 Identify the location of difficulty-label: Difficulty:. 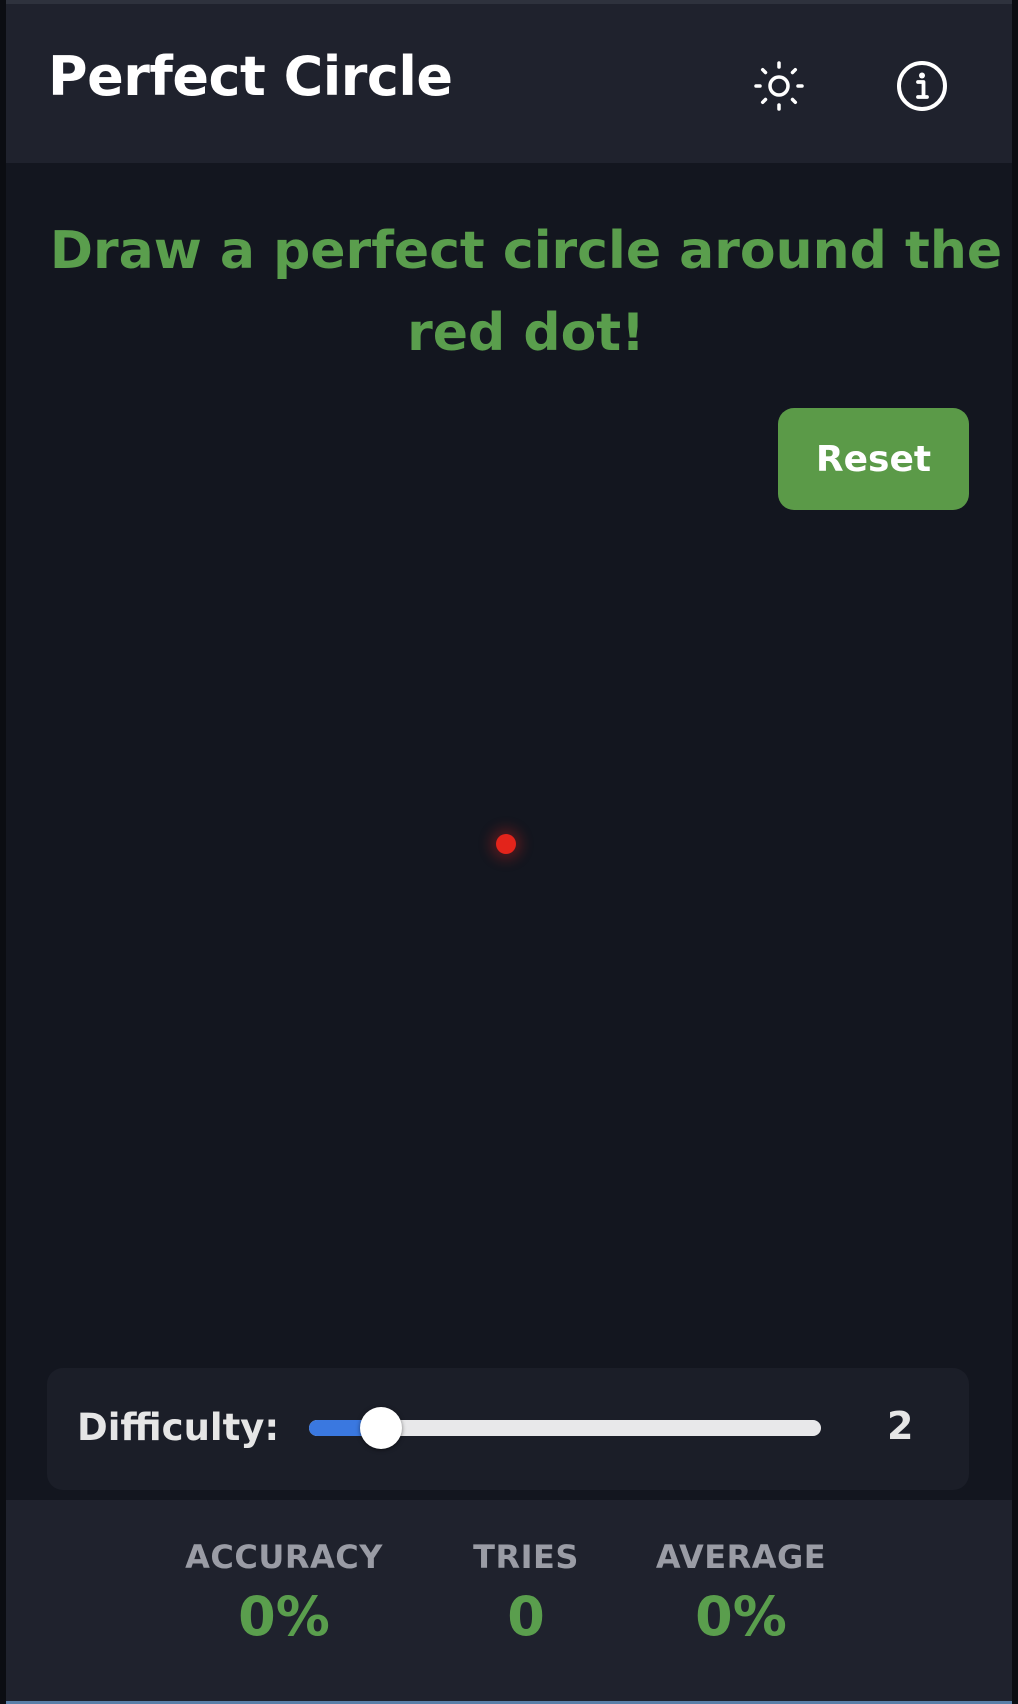
(178, 1427).